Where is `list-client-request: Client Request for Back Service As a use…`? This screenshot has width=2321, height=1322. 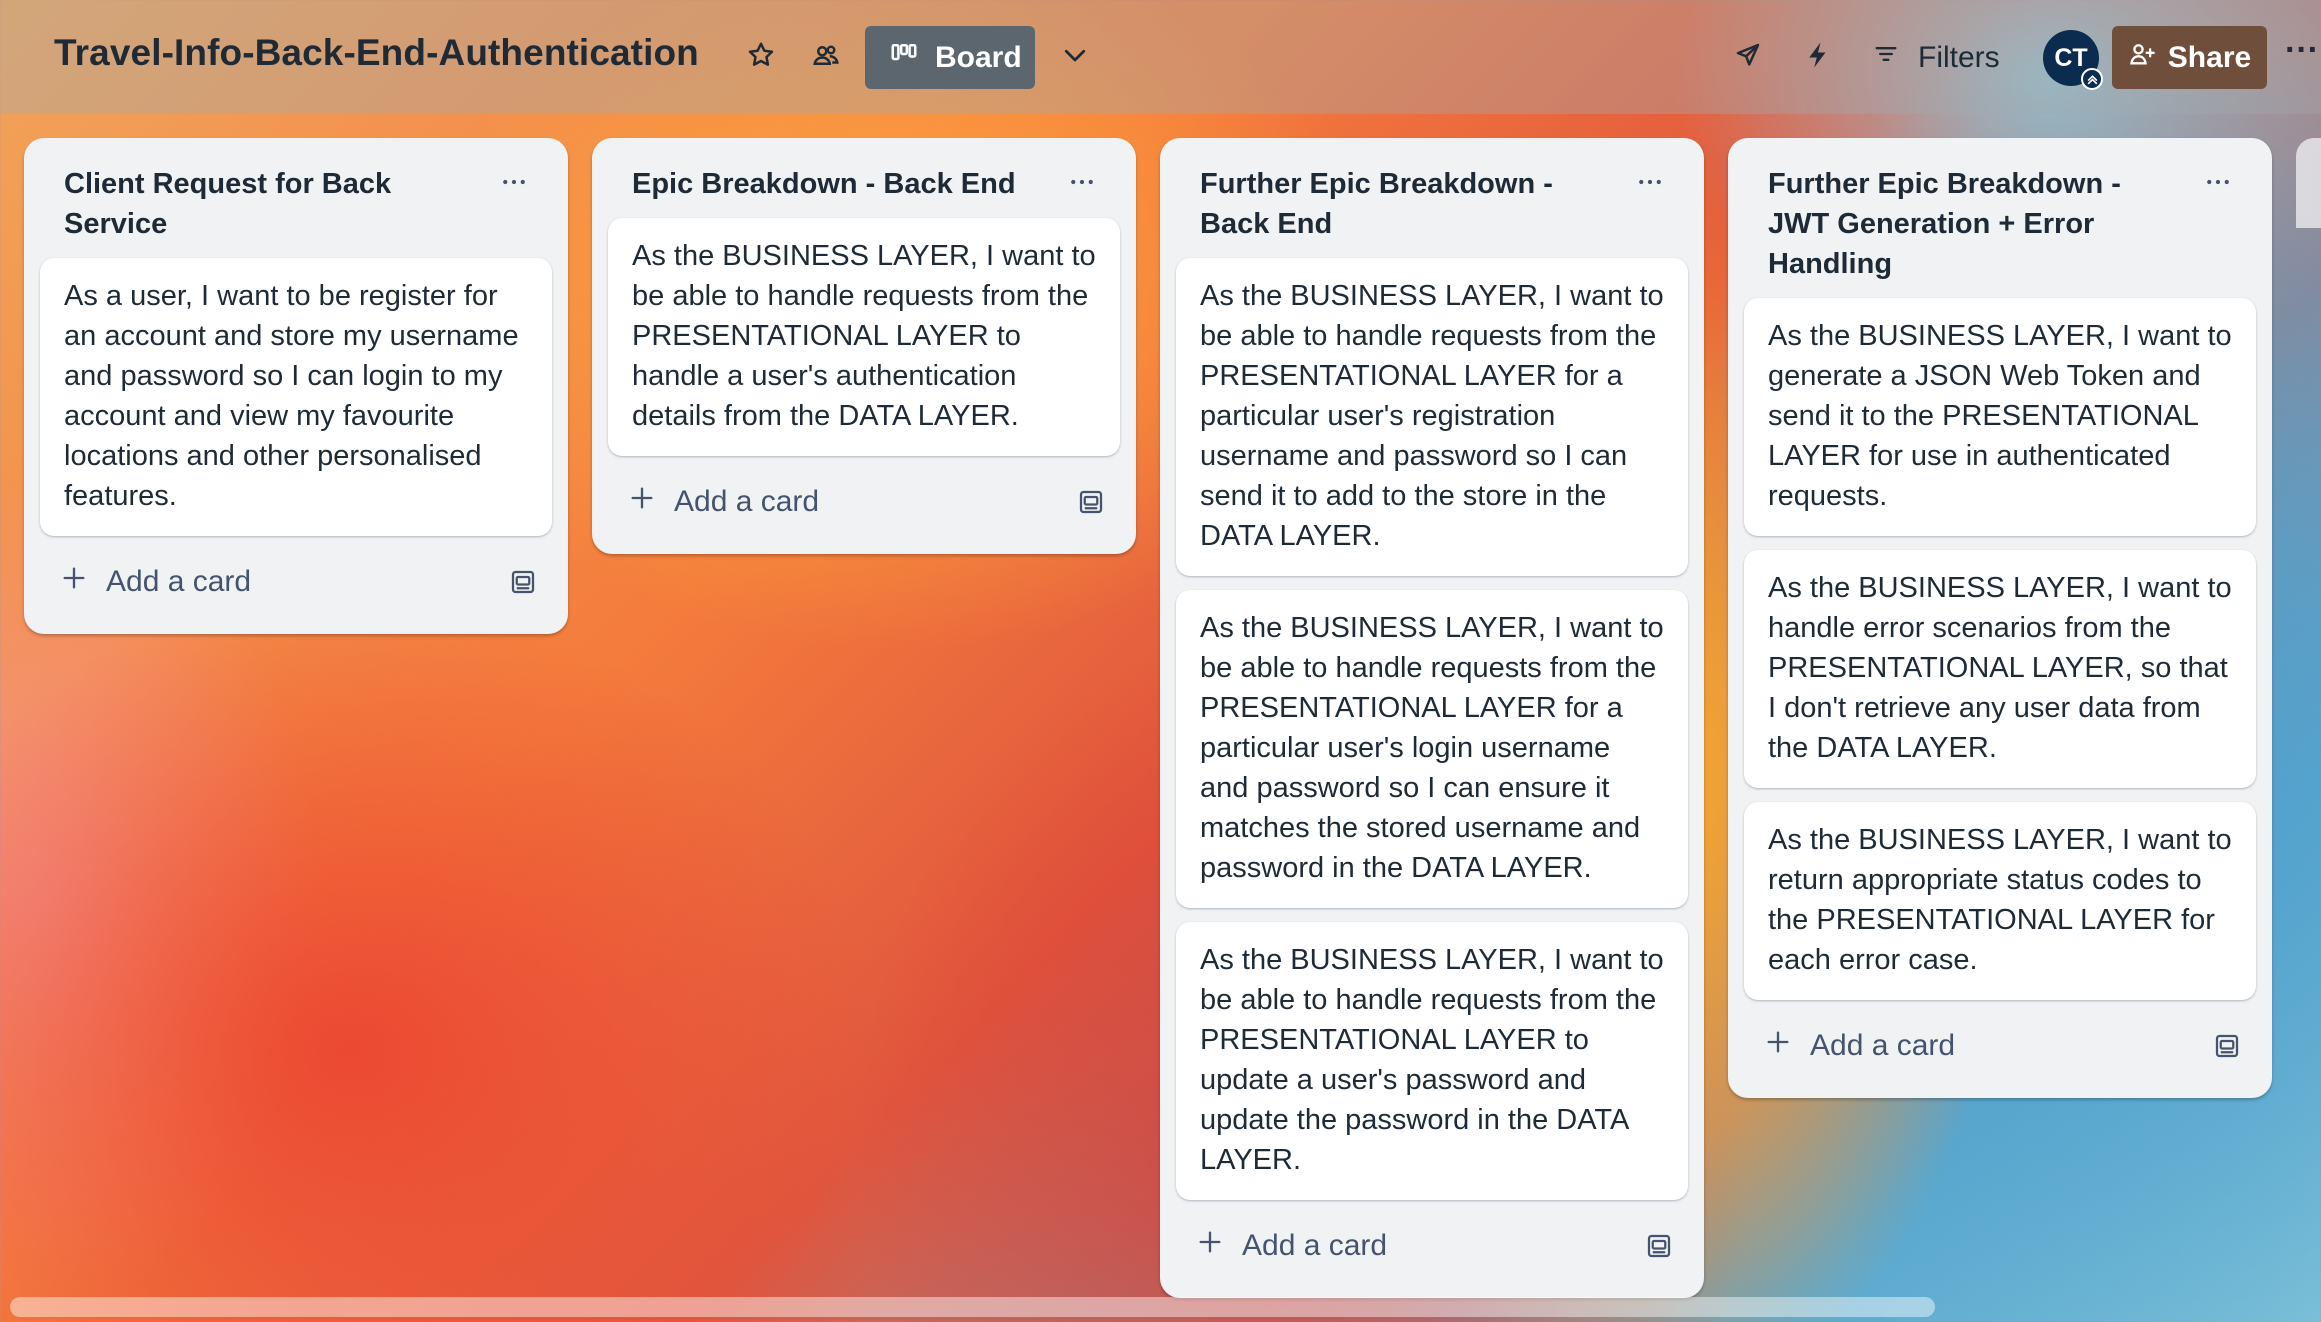 list-client-request: Client Request for Back Service As a use… is located at coordinates (296, 386).